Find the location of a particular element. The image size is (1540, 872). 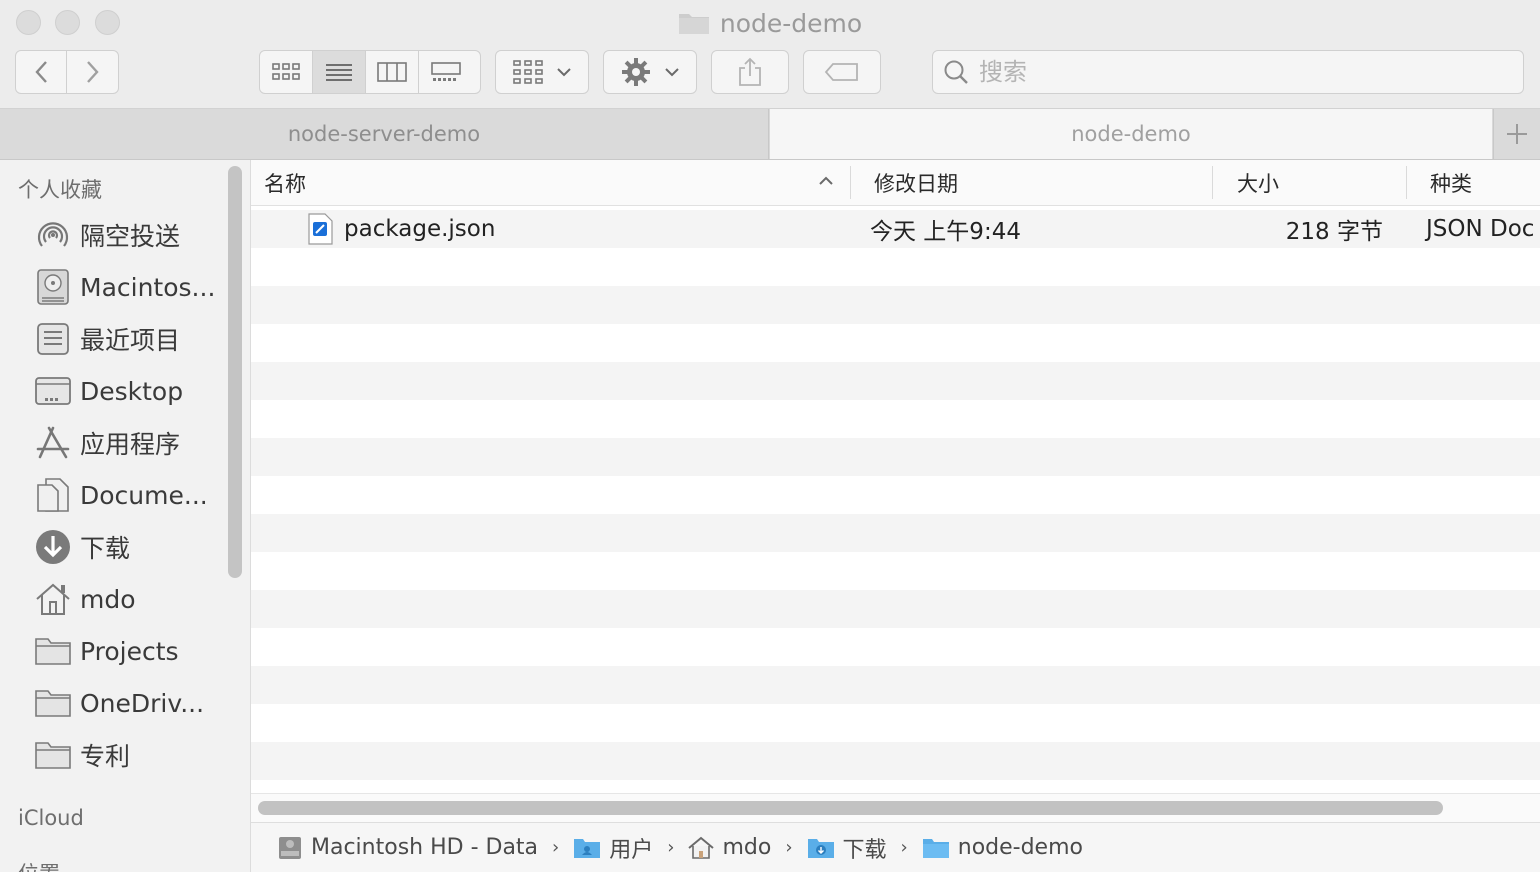

window-title-text: node-demo is located at coordinates (791, 23).